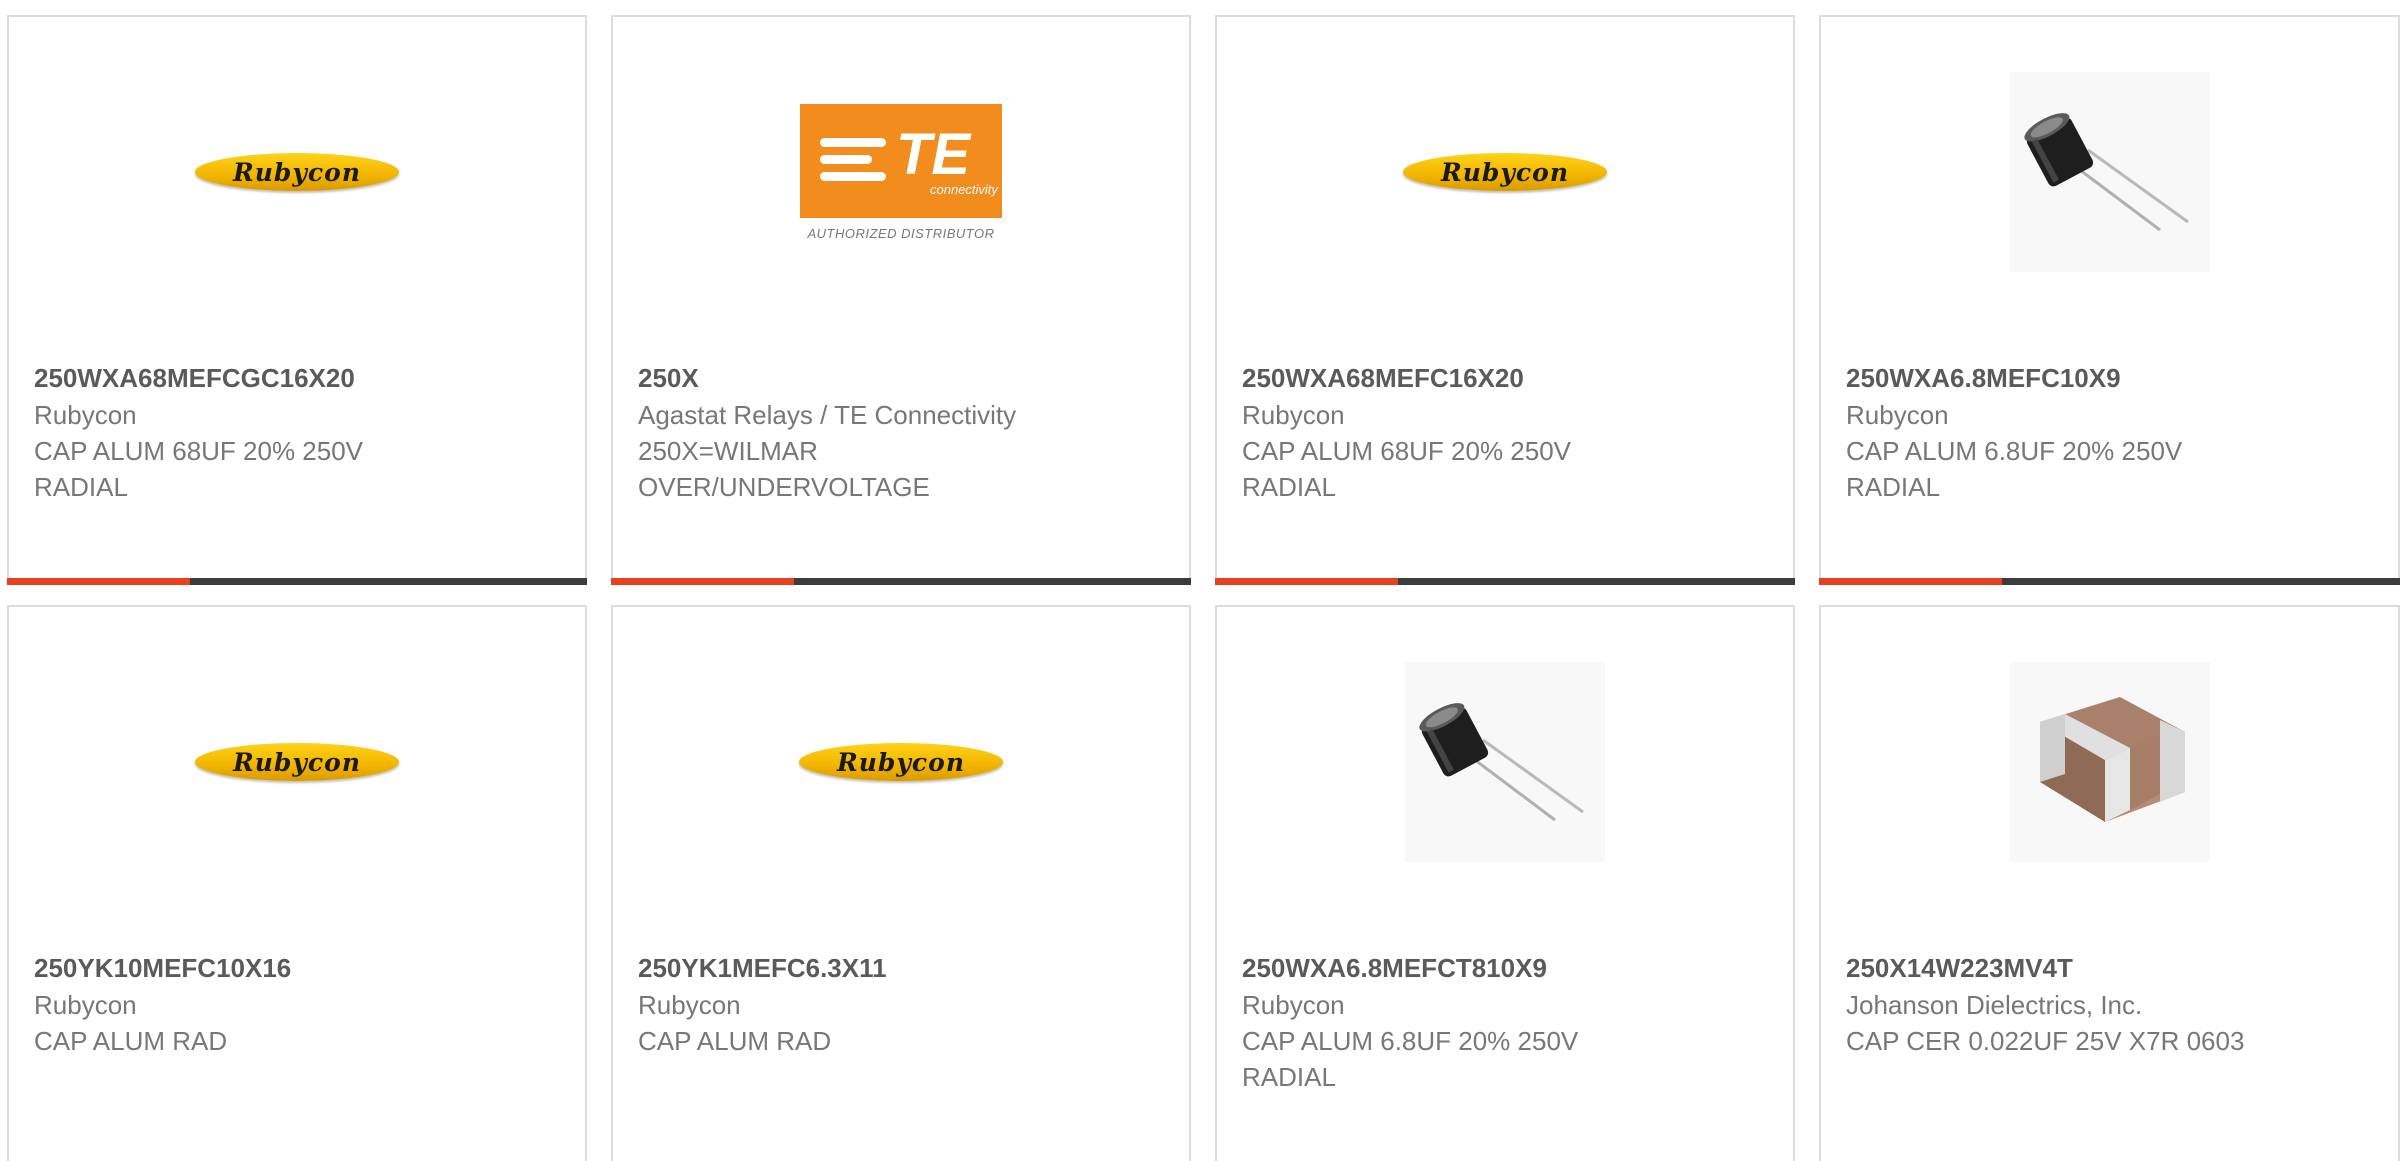 The width and height of the screenshot is (2400, 1161). I want to click on part-number-link: 250WXA68MEFCGC16X20, so click(299, 378).